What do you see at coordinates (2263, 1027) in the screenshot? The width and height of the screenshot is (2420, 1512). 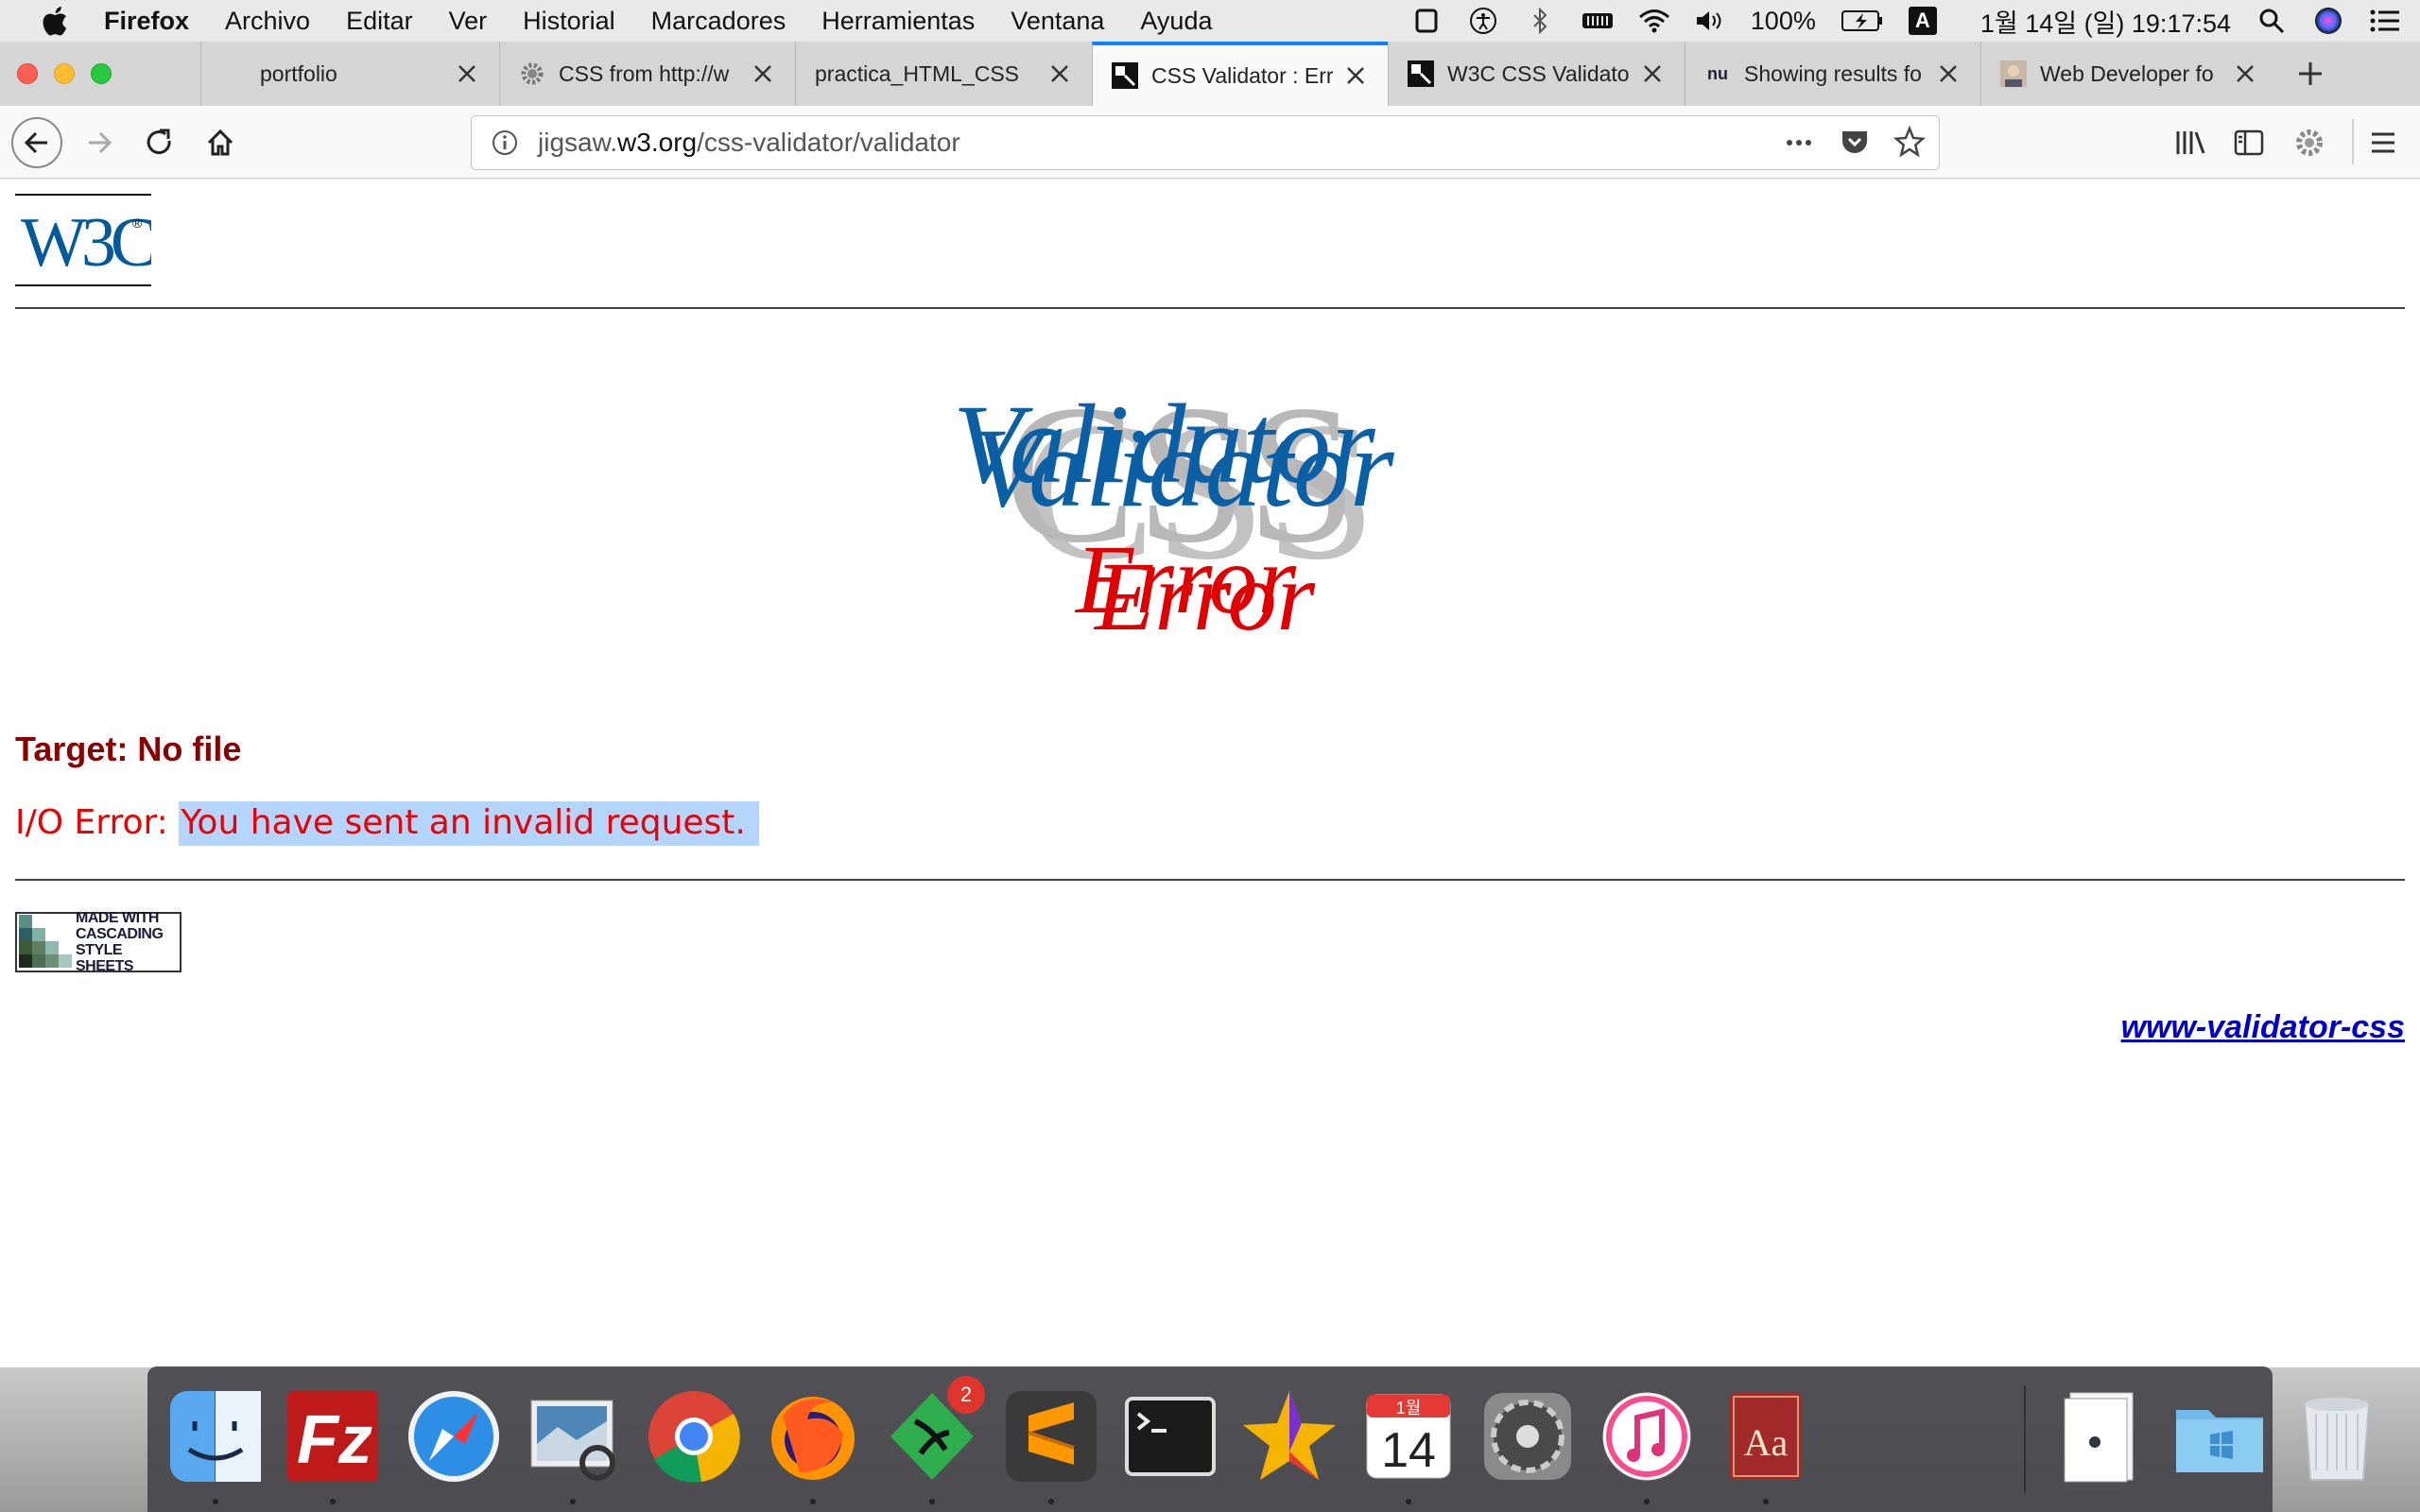 I see `www-validator-css-link: www-validator-css` at bounding box center [2263, 1027].